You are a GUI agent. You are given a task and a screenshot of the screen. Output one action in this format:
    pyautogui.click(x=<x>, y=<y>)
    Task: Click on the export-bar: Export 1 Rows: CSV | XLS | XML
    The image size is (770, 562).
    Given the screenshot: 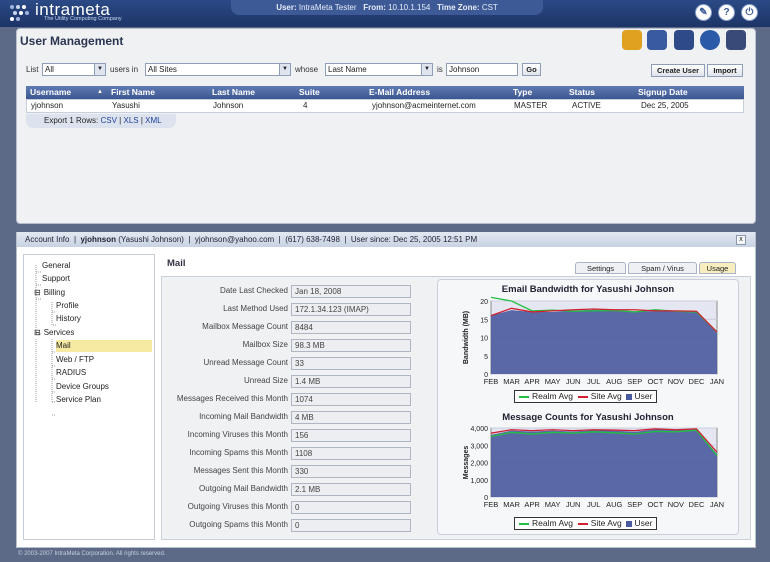 What is the action you would take?
    pyautogui.click(x=101, y=121)
    